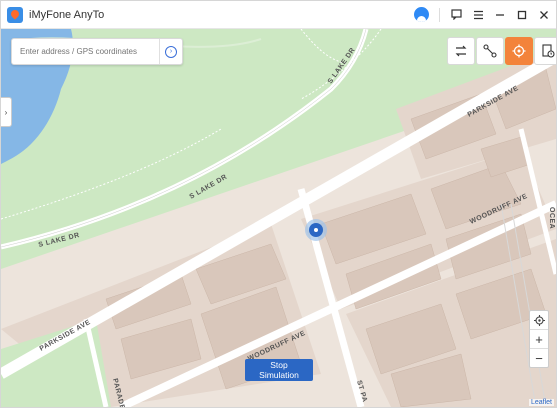 Image resolution: width=557 pixels, height=408 pixels. I want to click on zoom-control: + −, so click(539, 339).